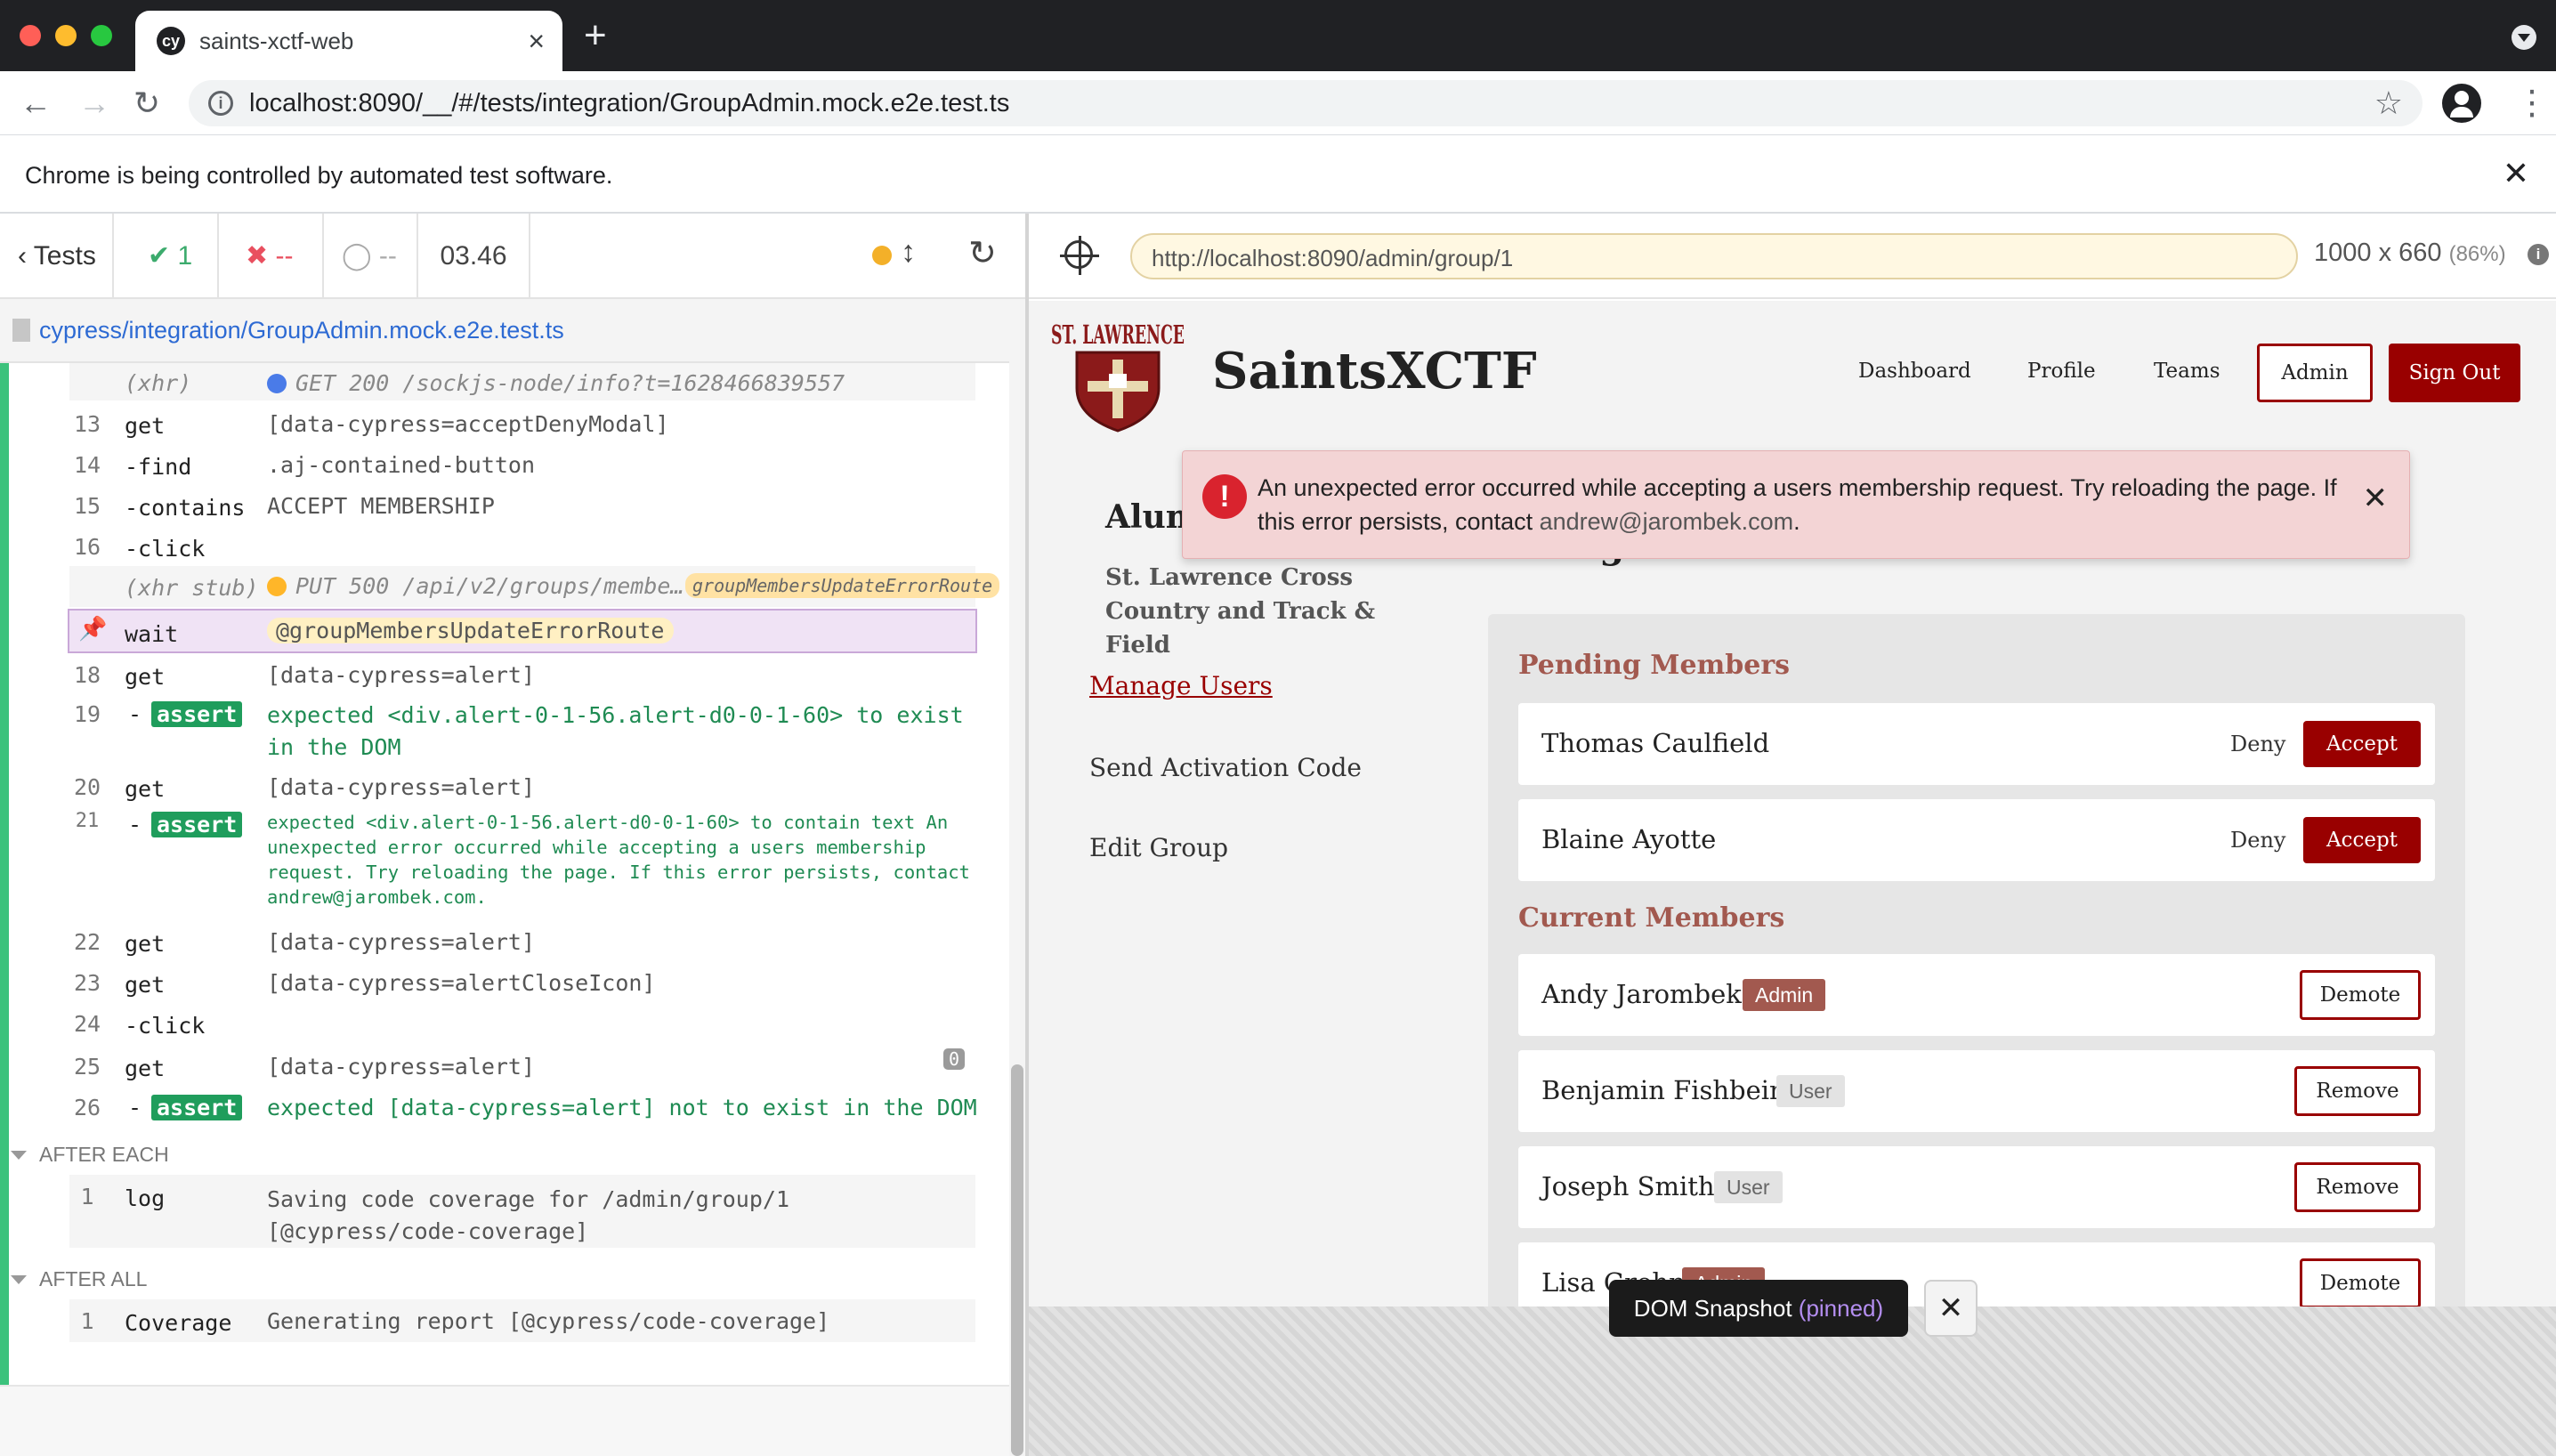  Describe the element at coordinates (882, 255) in the screenshot. I see `running-status-icon` at that location.